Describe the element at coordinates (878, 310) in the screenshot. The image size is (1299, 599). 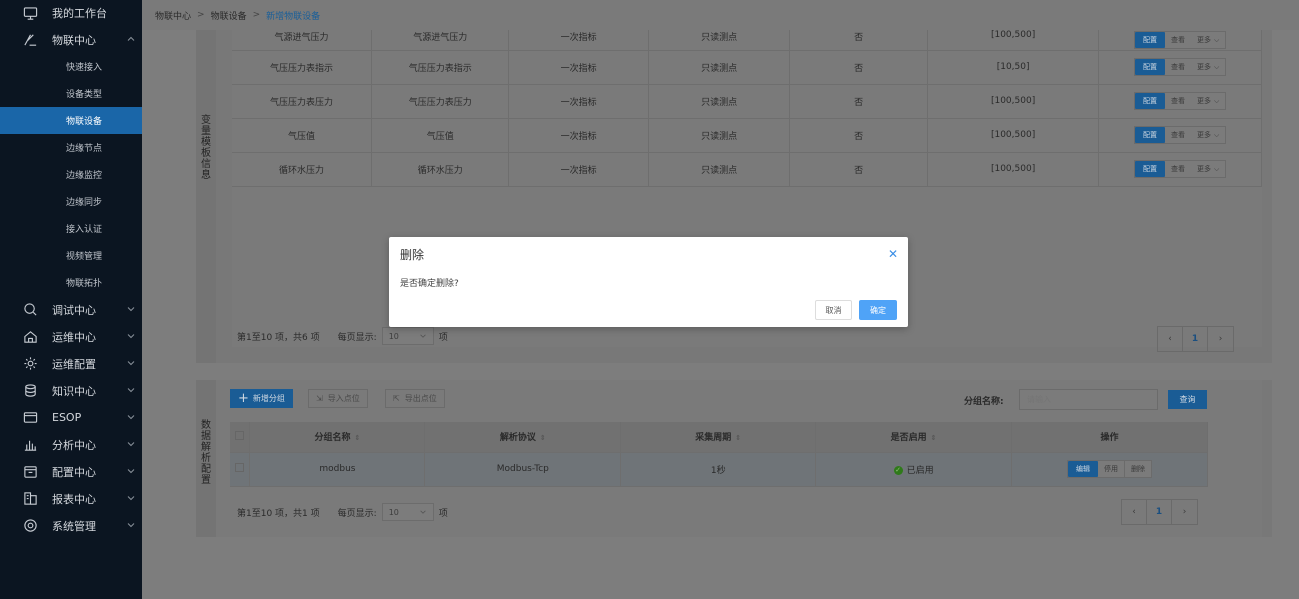
I see `confirm-button: 确定` at that location.